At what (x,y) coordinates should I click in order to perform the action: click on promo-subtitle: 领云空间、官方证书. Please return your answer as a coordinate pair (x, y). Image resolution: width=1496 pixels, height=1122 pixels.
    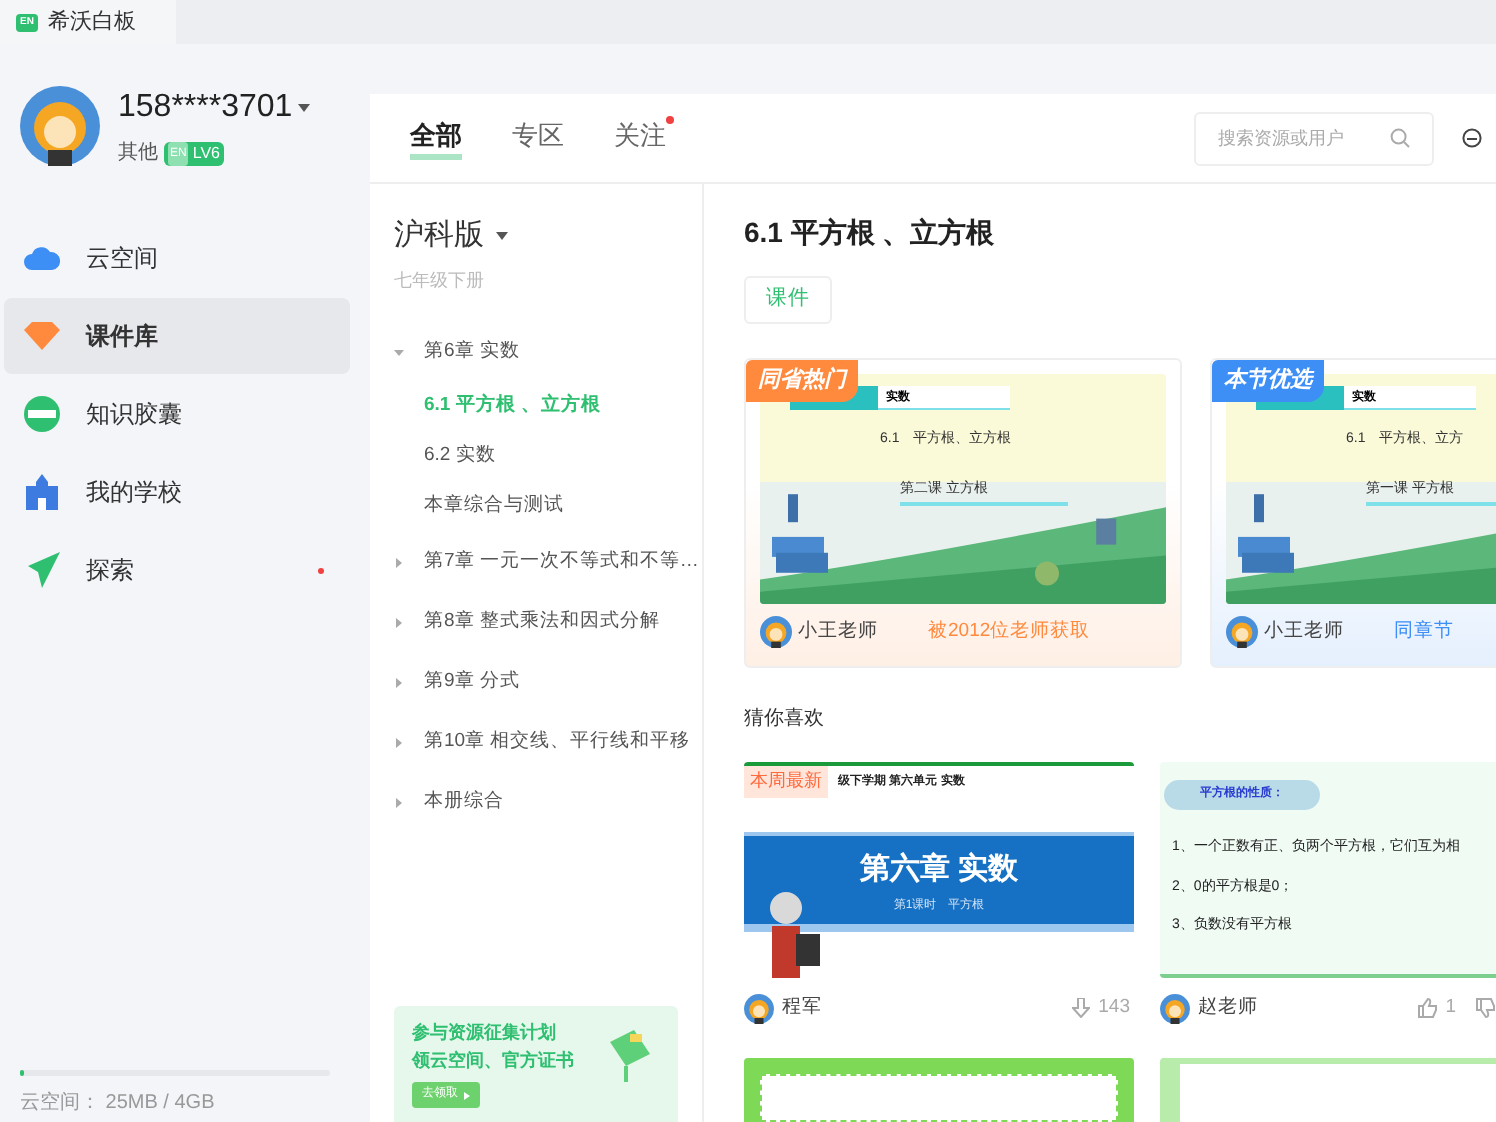
    Looking at the image, I should click on (493, 1061).